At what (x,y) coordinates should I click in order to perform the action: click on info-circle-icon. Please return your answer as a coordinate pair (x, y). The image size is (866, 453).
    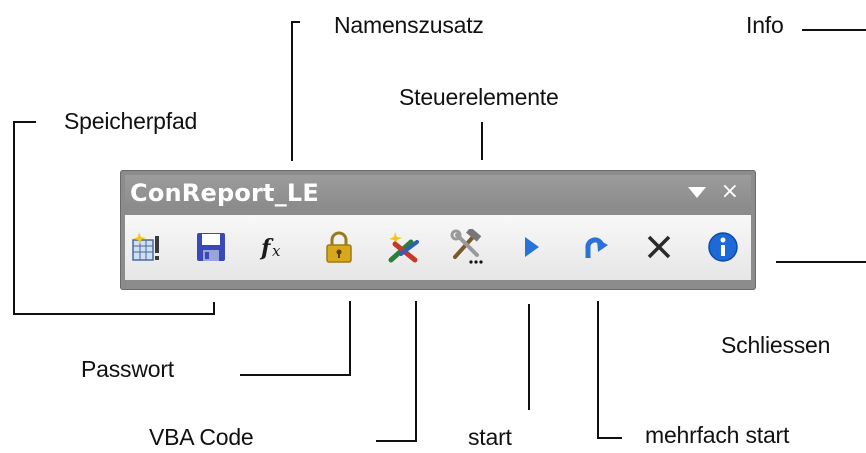
    Looking at the image, I should click on (723, 247).